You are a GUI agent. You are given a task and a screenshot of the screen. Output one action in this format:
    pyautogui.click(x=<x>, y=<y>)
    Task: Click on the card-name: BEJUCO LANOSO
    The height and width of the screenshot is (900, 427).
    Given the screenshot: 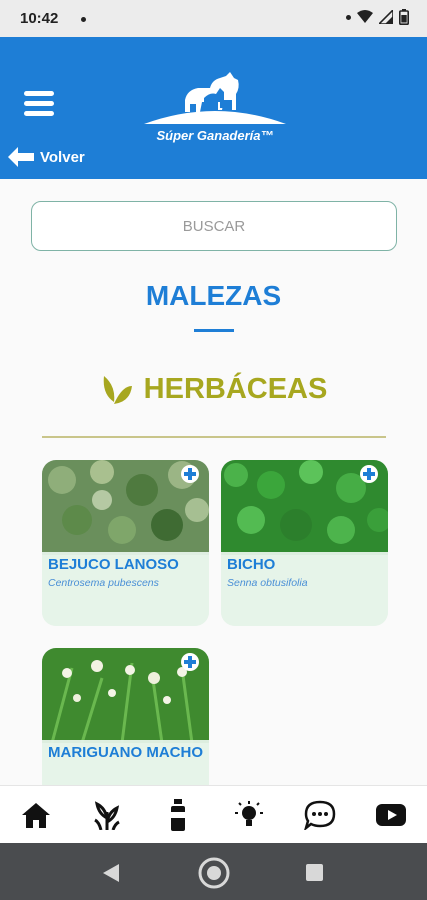 What is the action you would take?
    pyautogui.click(x=113, y=564)
    